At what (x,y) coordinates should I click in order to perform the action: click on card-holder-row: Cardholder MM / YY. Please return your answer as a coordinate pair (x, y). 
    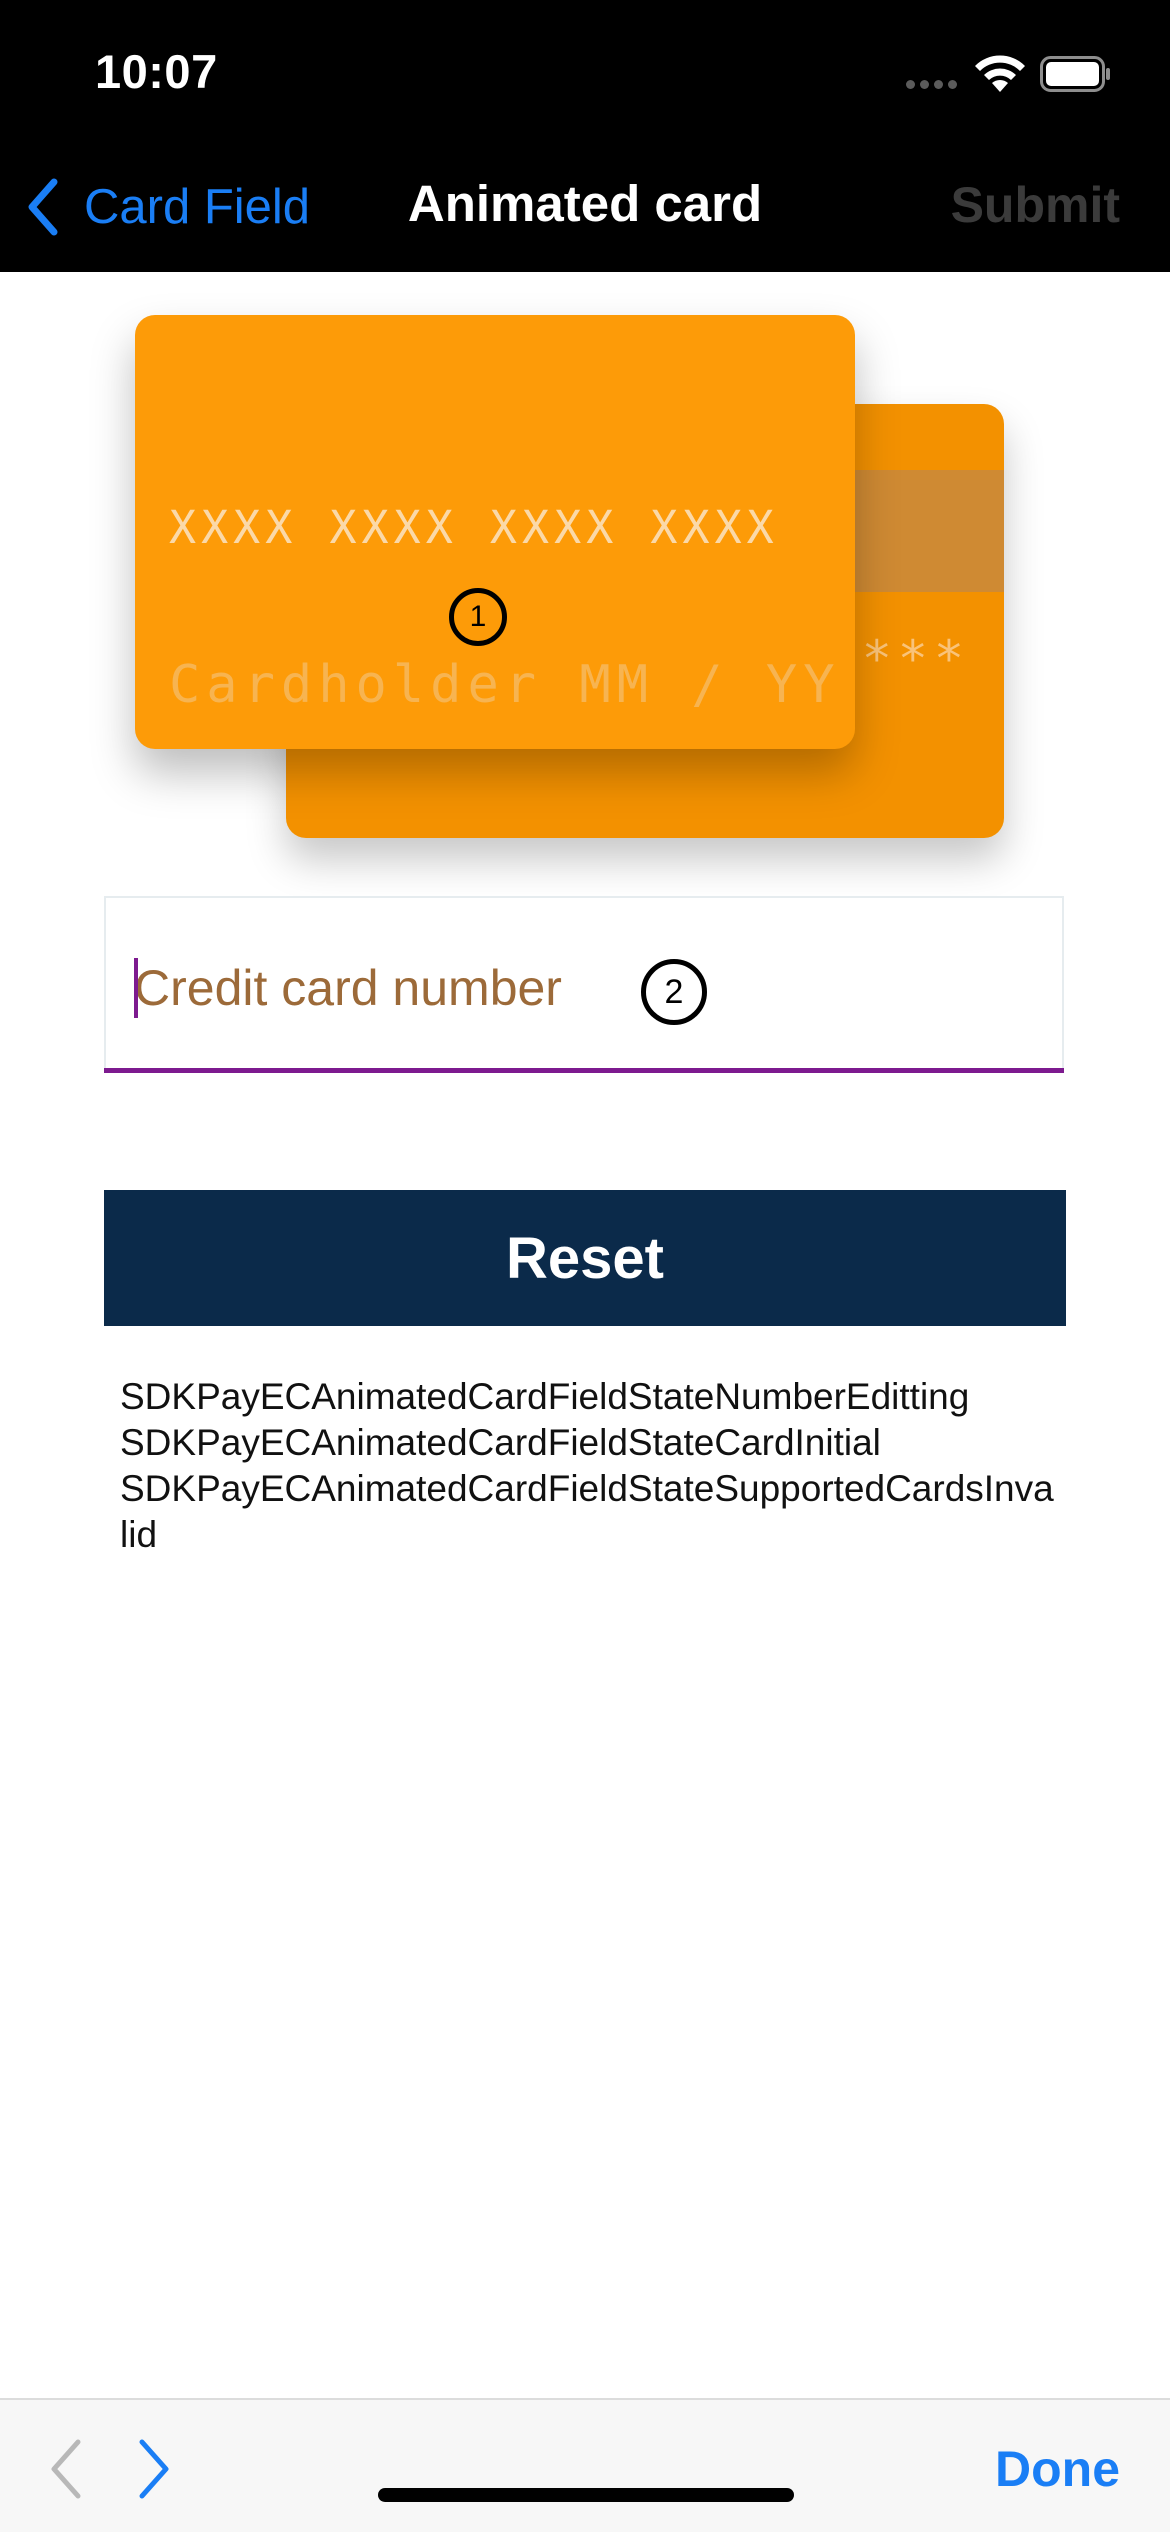
    Looking at the image, I should click on (505, 685).